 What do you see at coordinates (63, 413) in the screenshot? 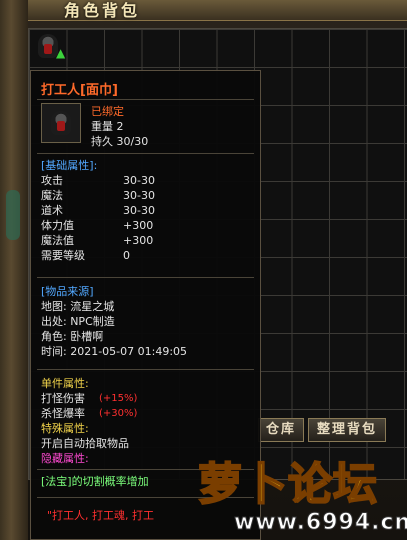
I see `single-stat-label: 杀怪爆率` at bounding box center [63, 413].